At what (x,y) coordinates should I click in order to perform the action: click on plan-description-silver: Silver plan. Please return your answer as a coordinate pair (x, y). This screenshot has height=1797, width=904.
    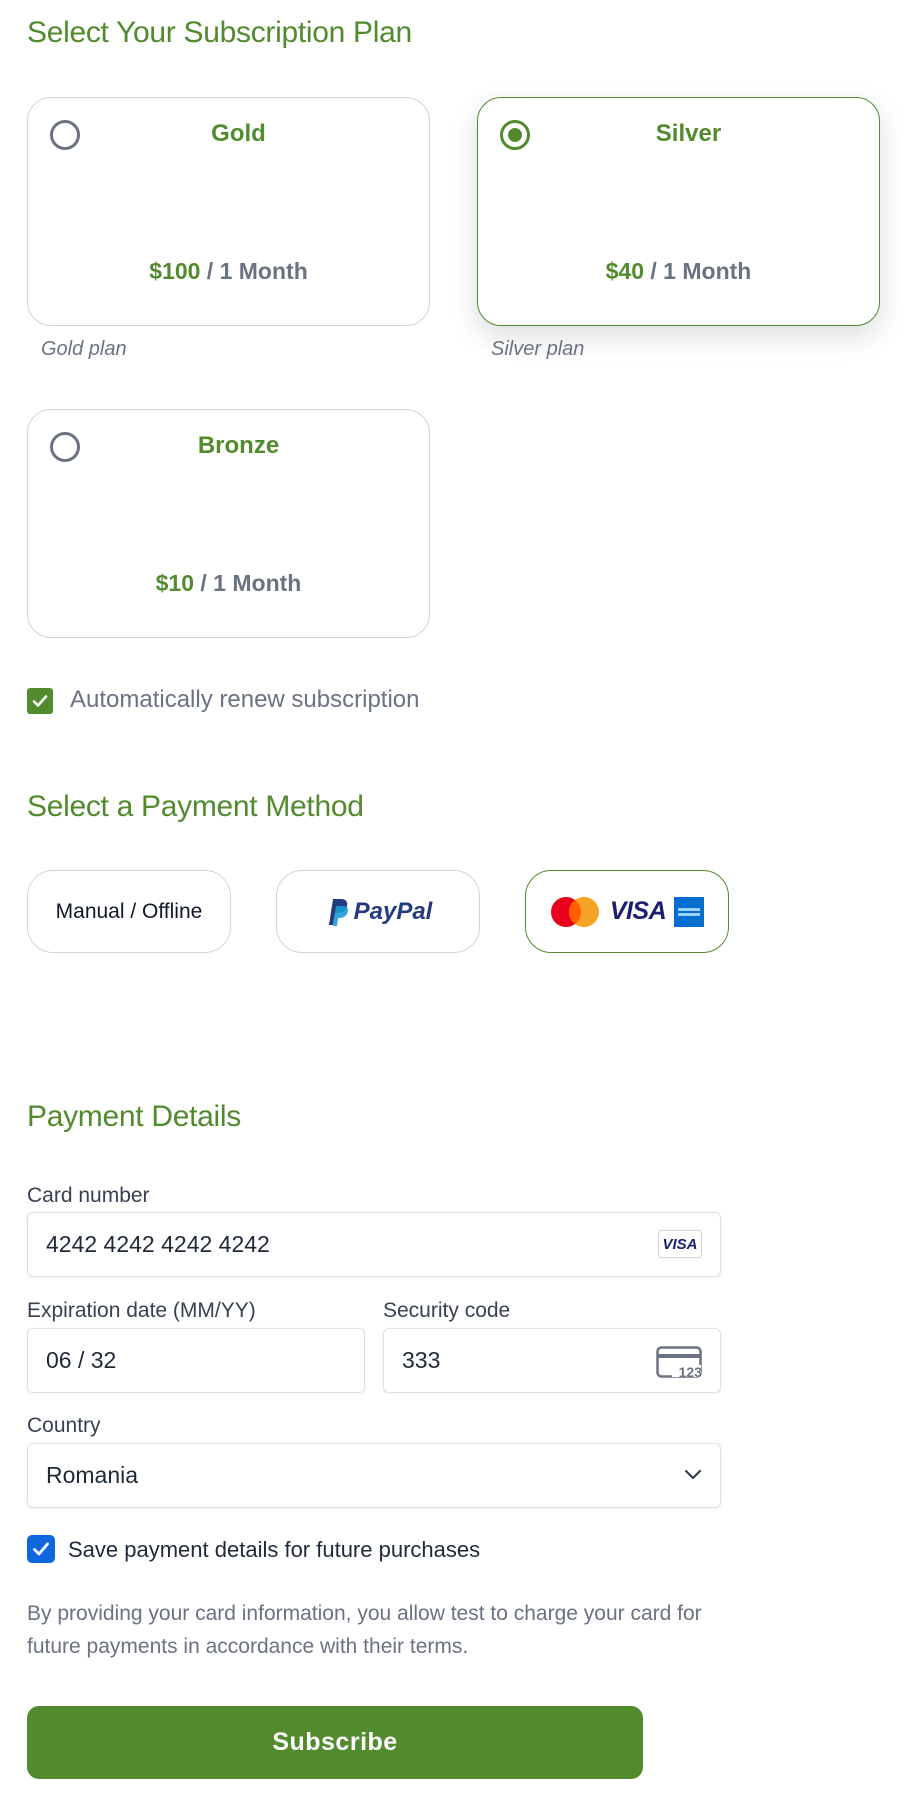
    Looking at the image, I should click on (538, 349).